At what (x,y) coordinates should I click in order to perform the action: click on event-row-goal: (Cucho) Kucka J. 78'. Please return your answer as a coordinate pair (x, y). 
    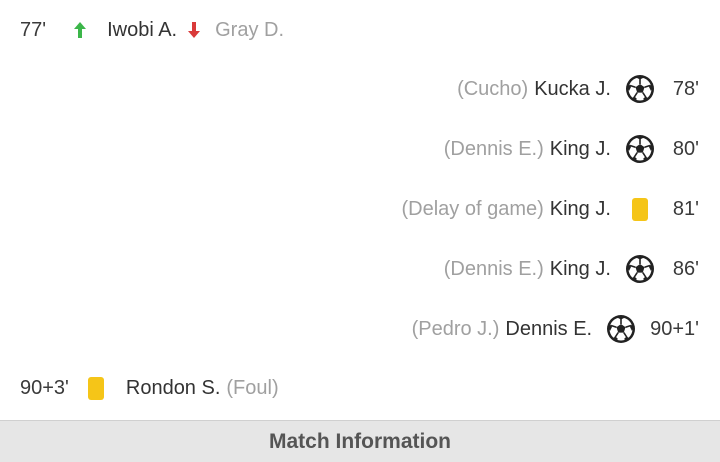
    Looking at the image, I should click on (360, 89).